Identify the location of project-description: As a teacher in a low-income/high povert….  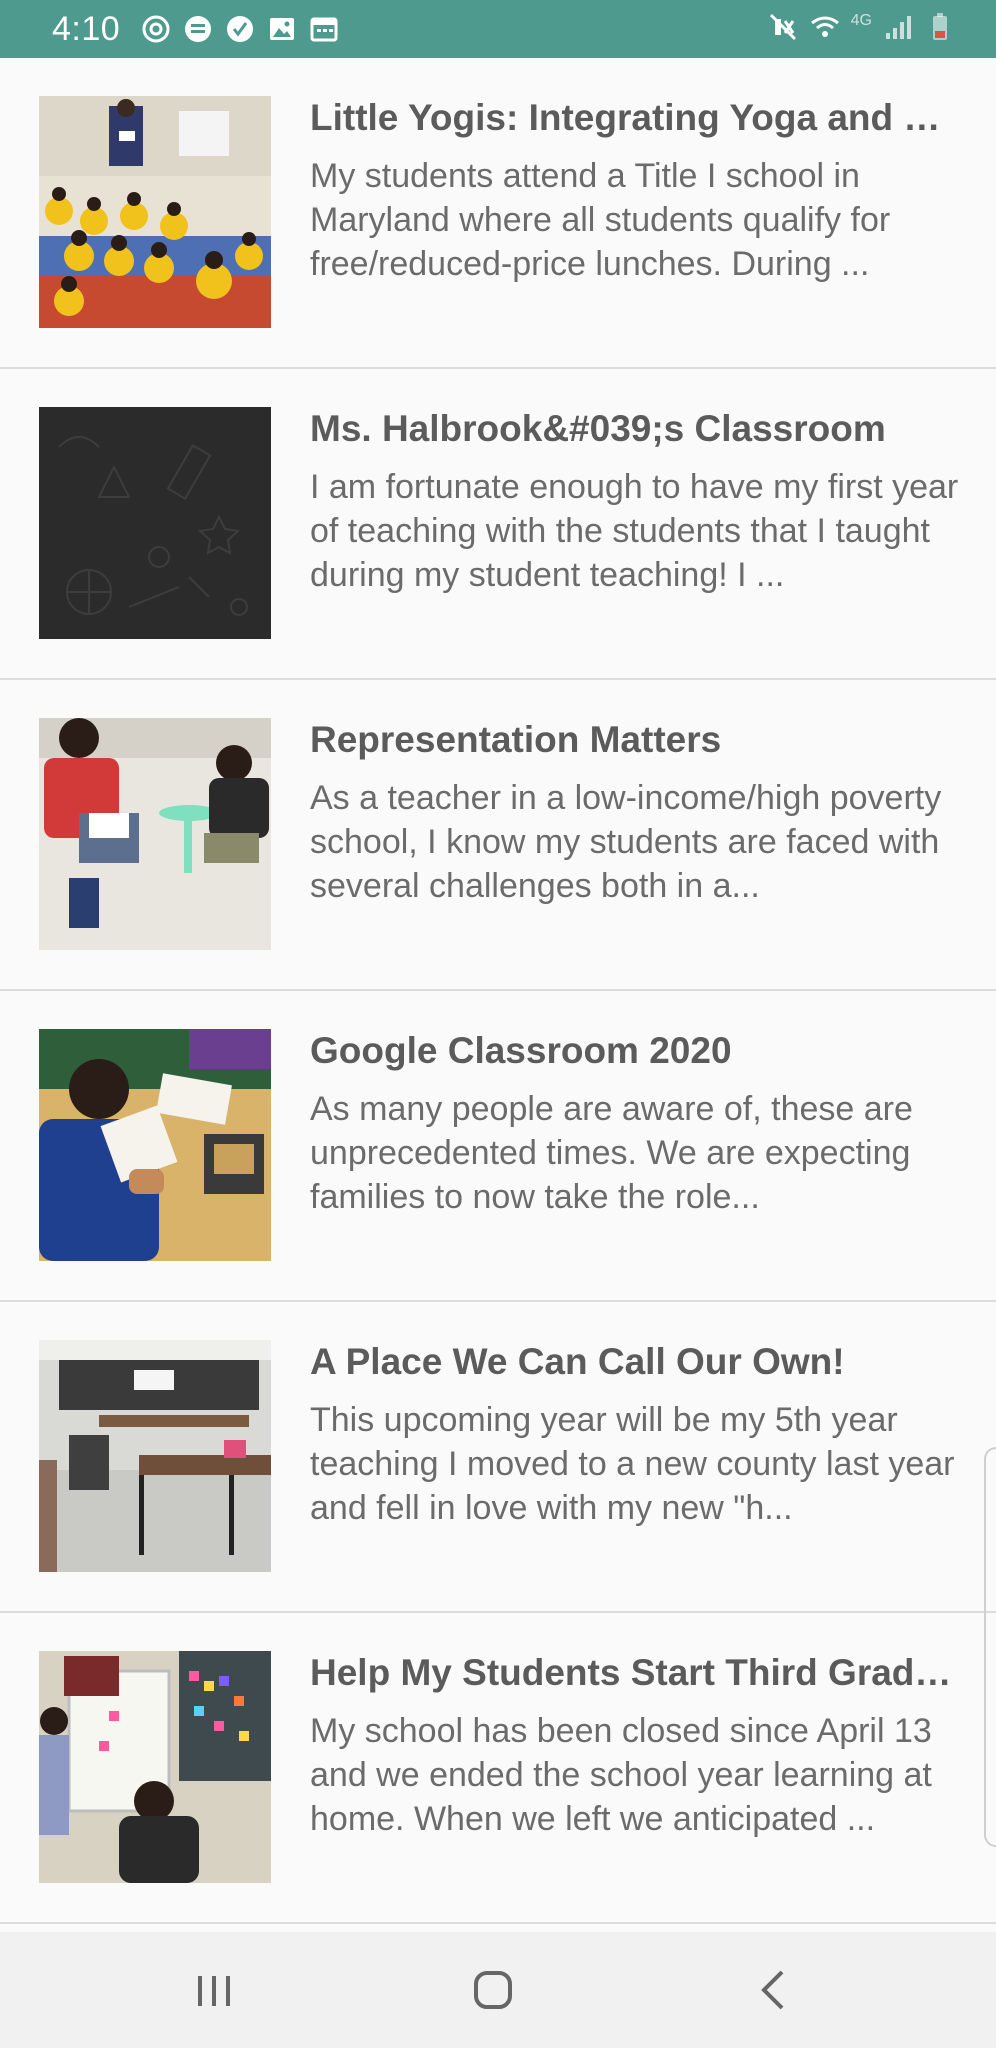
(626, 842).